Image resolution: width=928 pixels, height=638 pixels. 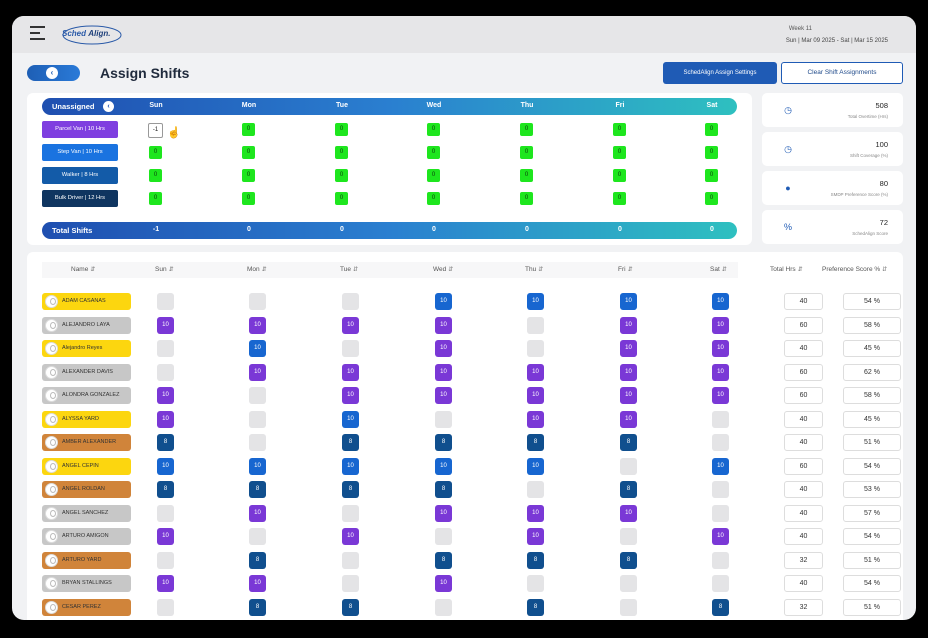 What do you see at coordinates (854, 269) in the screenshot?
I see `column-preference: Preference Score % ⇵` at bounding box center [854, 269].